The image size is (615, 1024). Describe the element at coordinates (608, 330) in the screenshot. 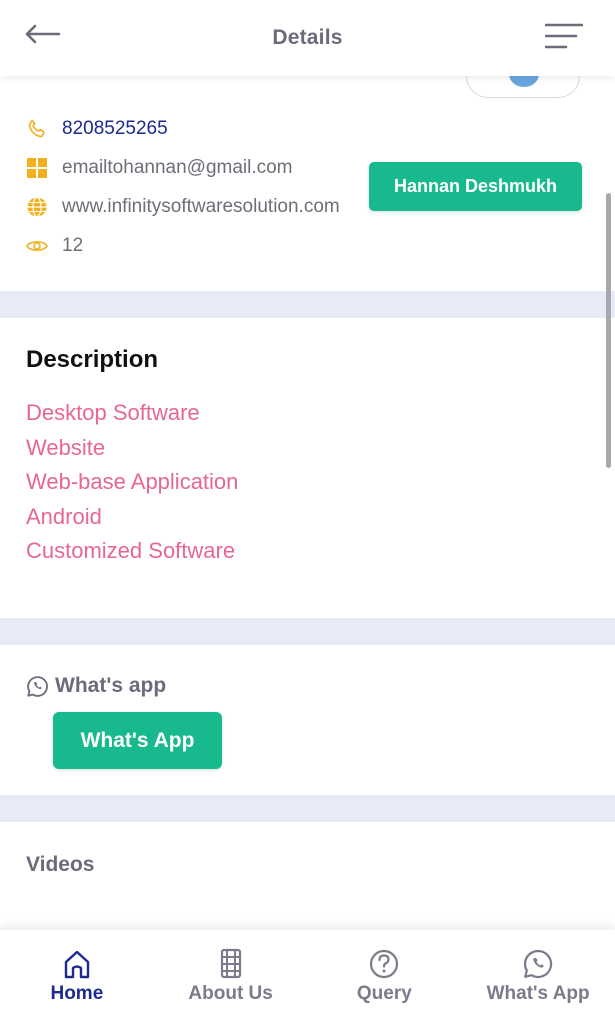

I see `scrollbar` at that location.